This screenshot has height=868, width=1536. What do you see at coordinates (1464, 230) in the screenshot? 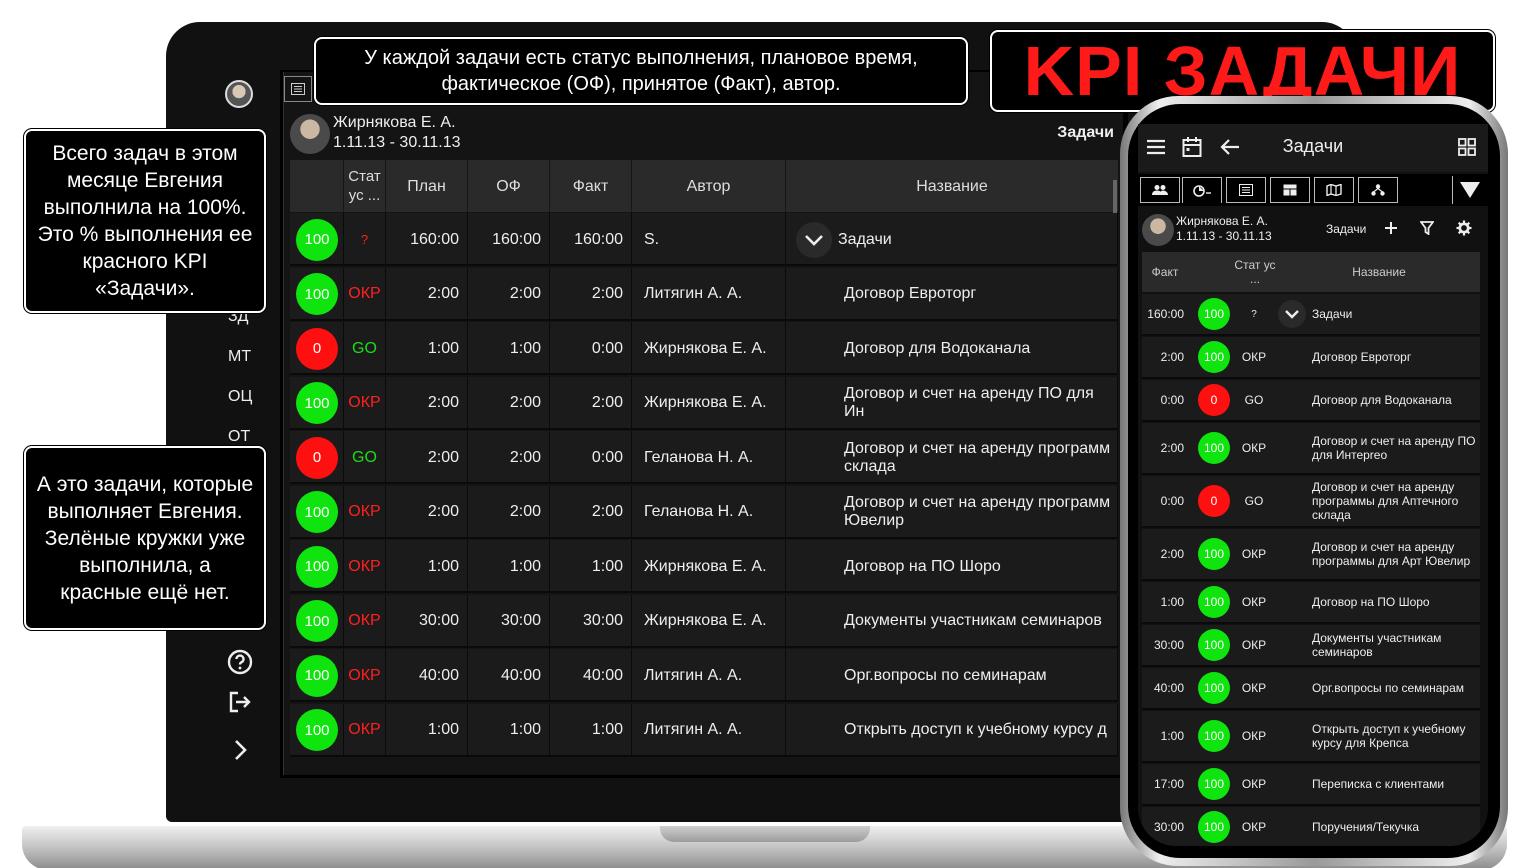
I see `settings-gear-icon` at bounding box center [1464, 230].